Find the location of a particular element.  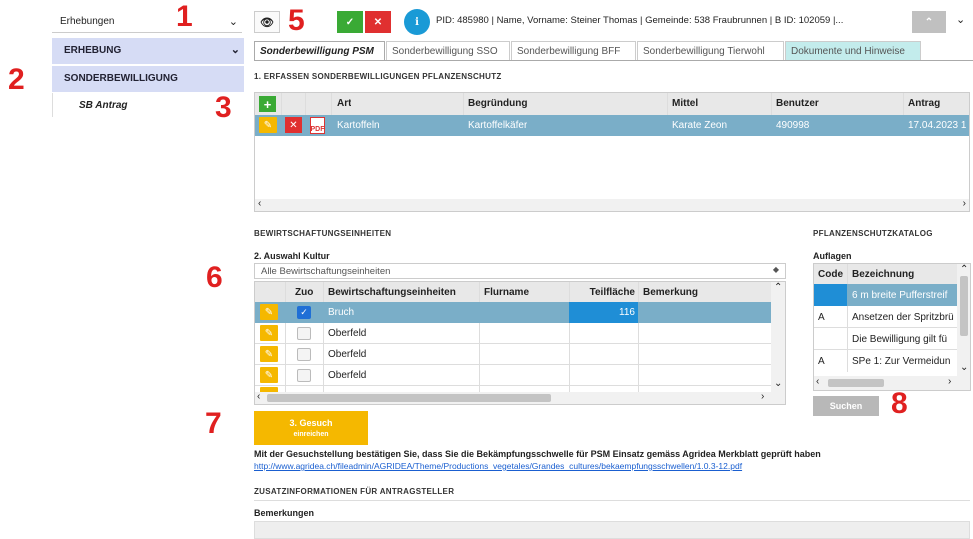

section2-heading: BEWIRTSCHAFTUNGSEINHEITEN is located at coordinates (323, 233).